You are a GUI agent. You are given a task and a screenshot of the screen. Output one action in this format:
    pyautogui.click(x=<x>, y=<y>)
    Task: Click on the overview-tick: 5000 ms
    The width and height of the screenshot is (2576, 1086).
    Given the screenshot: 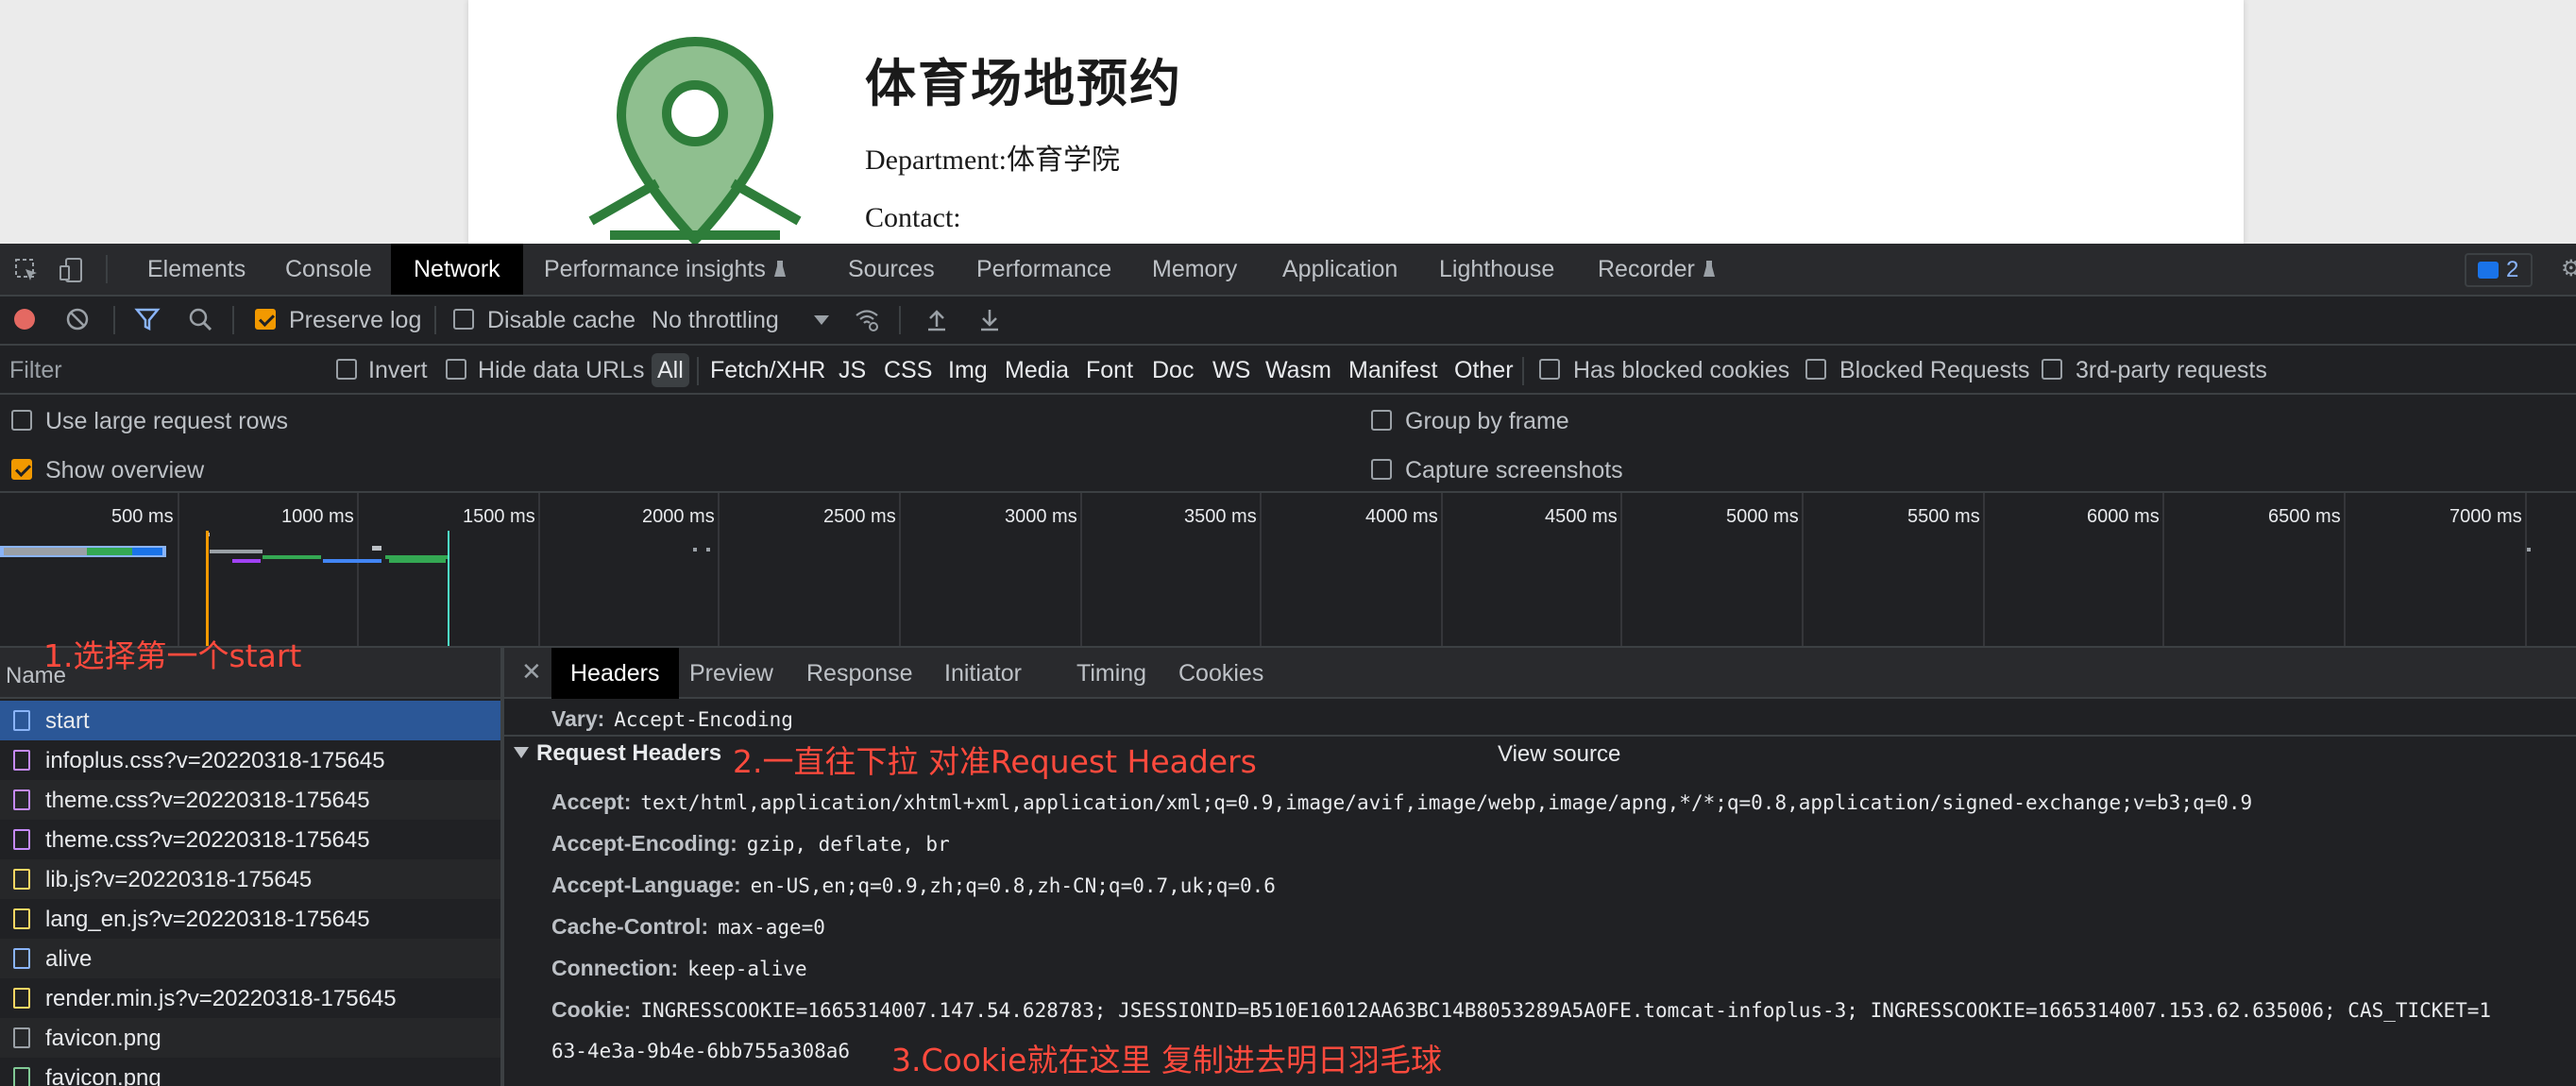 What is the action you would take?
    pyautogui.click(x=1762, y=517)
    